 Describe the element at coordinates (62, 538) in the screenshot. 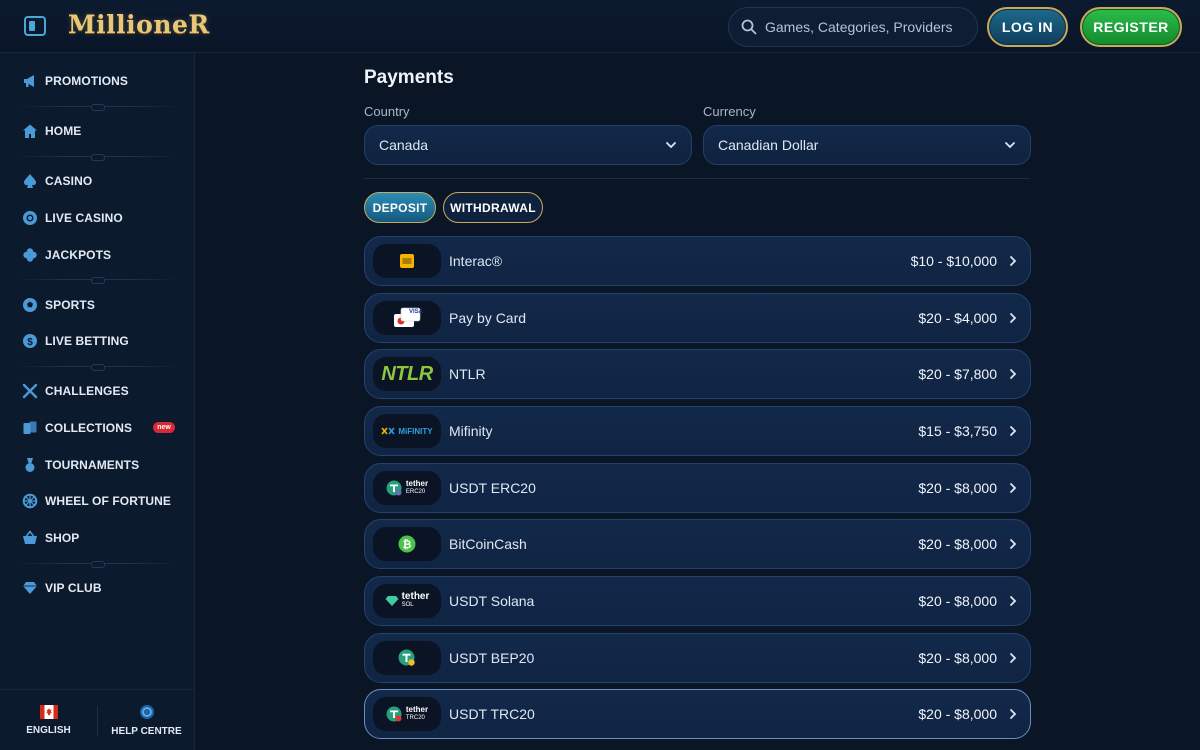

I see `sidebar-item-label: SHOP` at that location.